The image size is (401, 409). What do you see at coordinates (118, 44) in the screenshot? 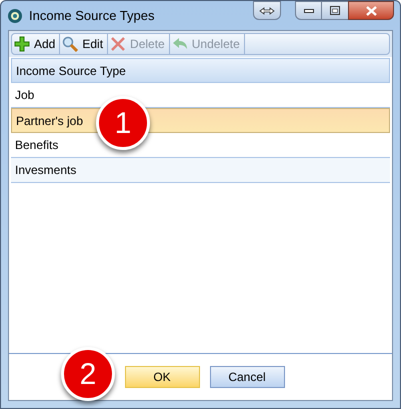
I see `cross-icon` at bounding box center [118, 44].